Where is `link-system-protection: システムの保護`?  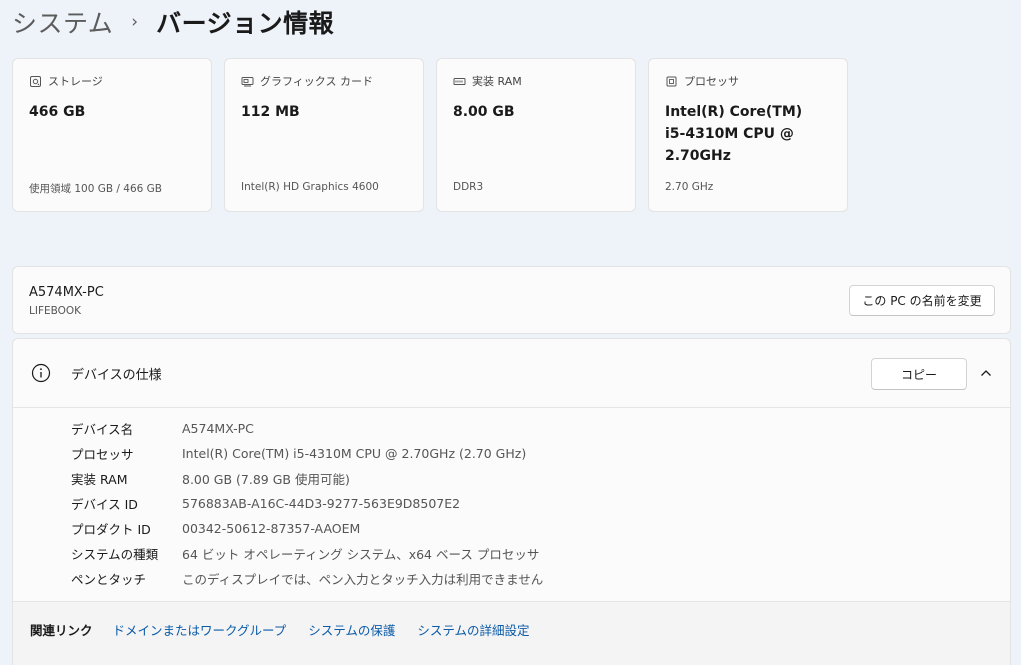
link-system-protection: システムの保護 is located at coordinates (351, 629).